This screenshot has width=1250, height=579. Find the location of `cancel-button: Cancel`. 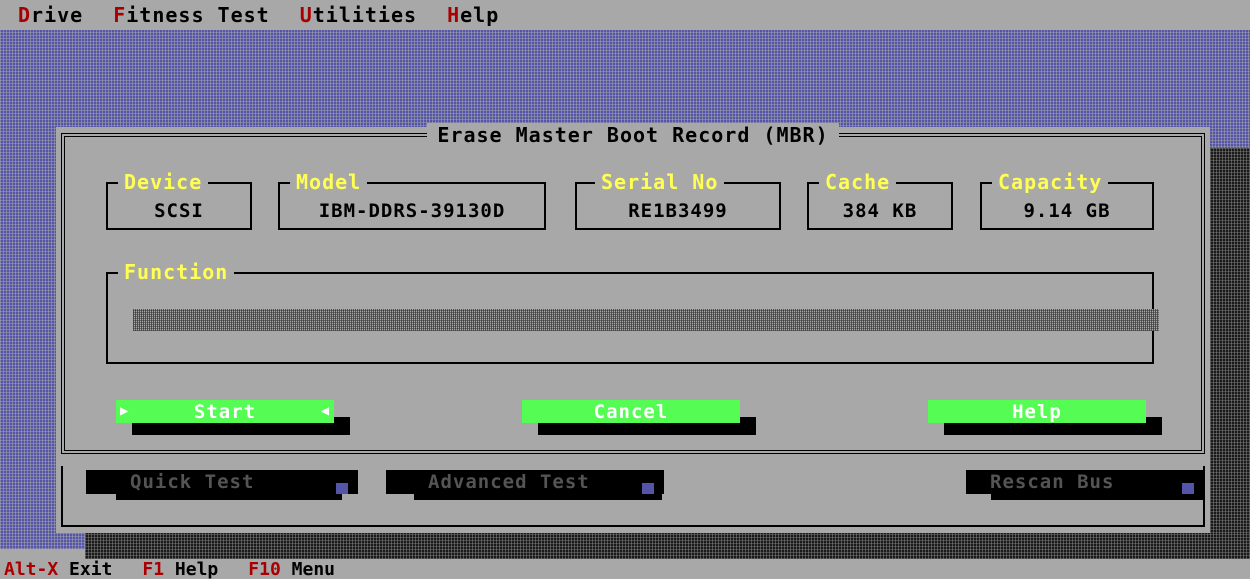

cancel-button: Cancel is located at coordinates (631, 411).